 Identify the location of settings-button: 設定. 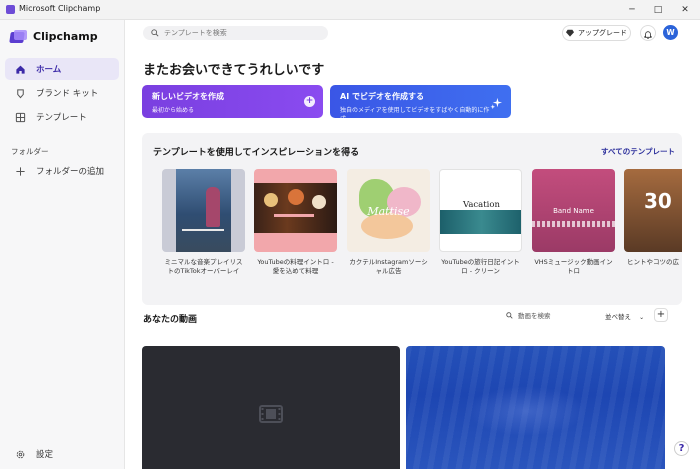
(62, 454).